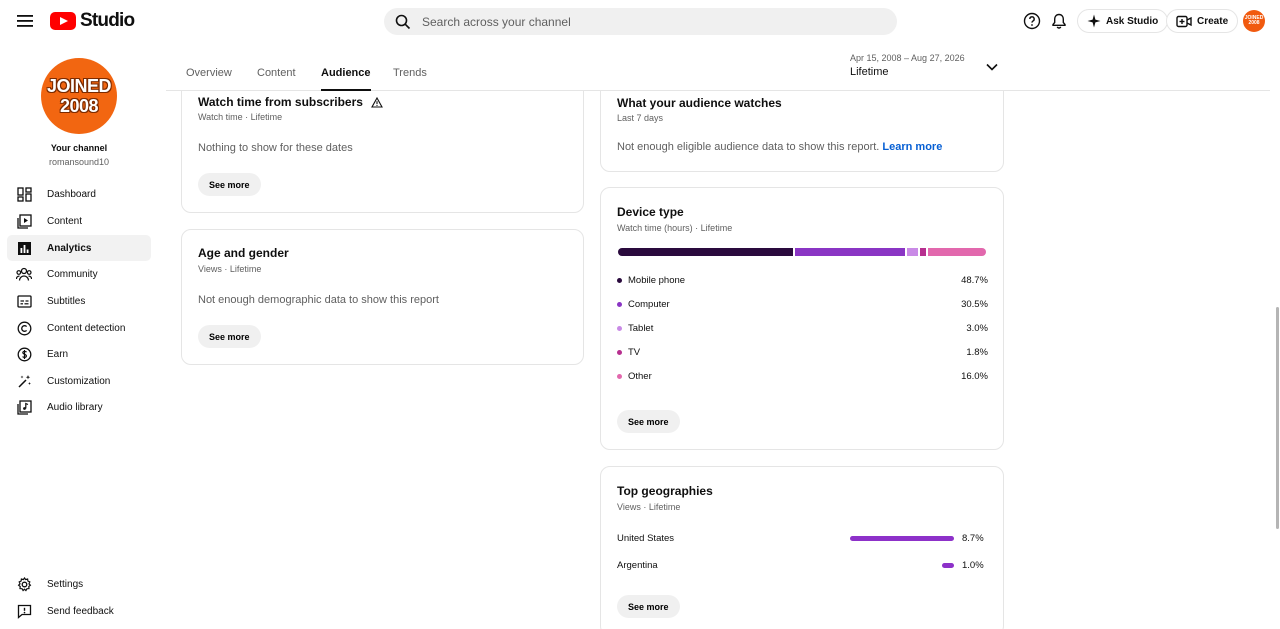  I want to click on sidebar-item-label: Dashboard, so click(71, 194).